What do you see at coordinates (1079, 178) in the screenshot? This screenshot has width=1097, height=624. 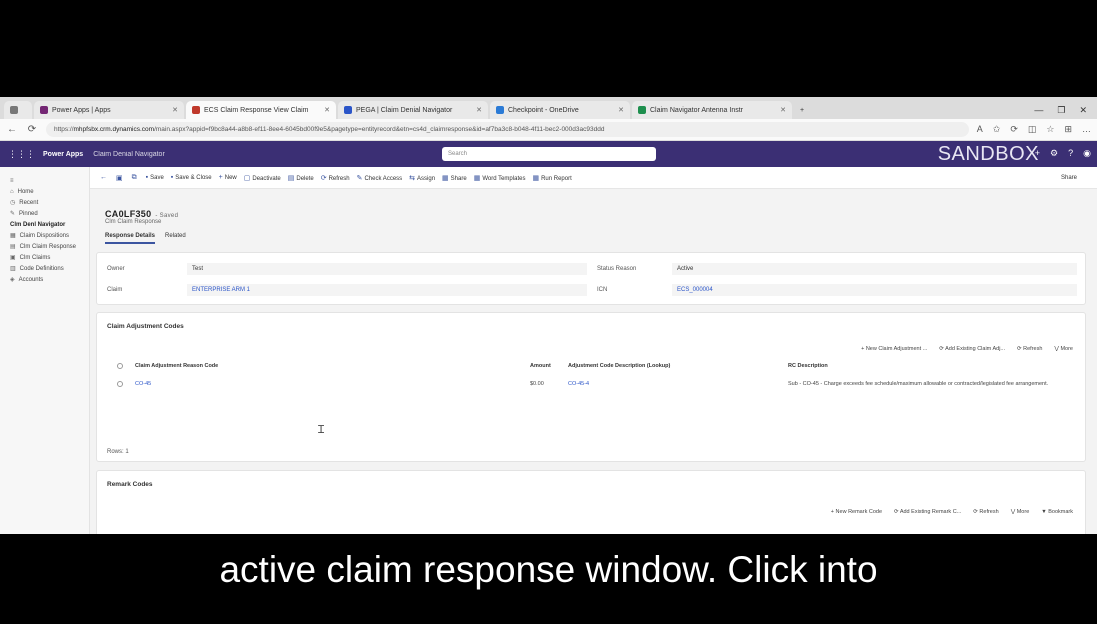 I see `share-button: Share` at bounding box center [1079, 178].